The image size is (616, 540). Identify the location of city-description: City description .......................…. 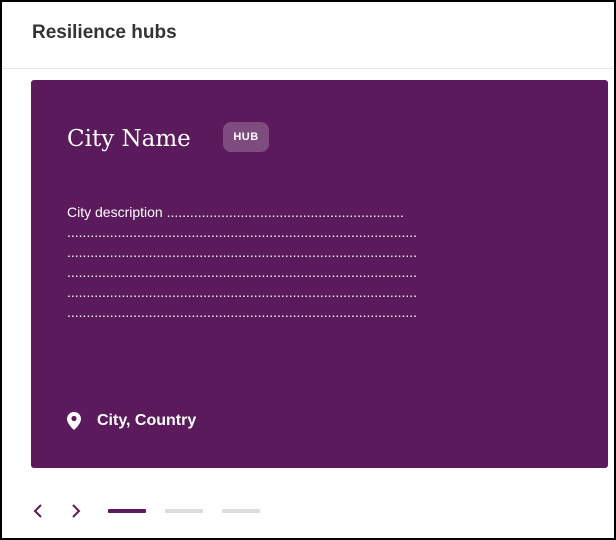
(272, 262).